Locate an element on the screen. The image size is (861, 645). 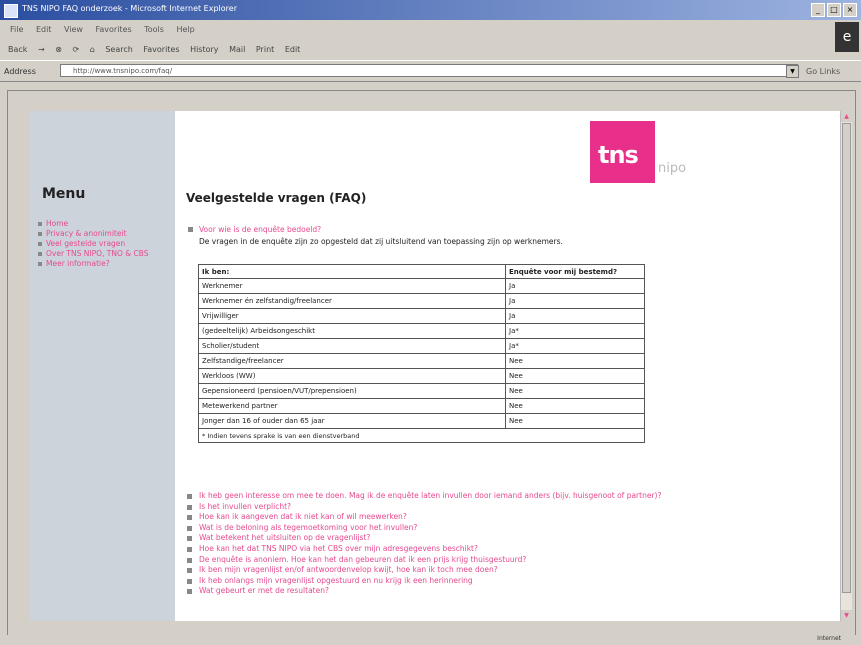
table-cell: Werknemer is located at coordinates (352, 286).